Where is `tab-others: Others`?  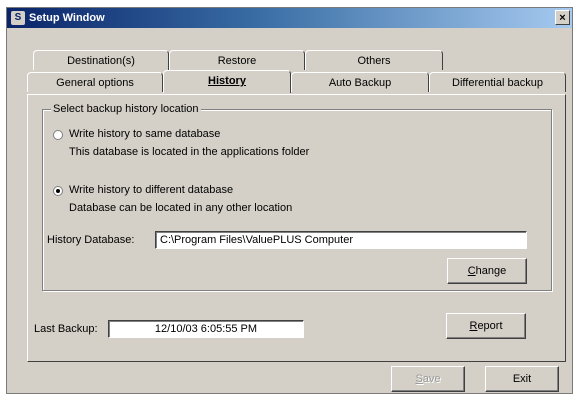
tab-others: Others is located at coordinates (374, 60).